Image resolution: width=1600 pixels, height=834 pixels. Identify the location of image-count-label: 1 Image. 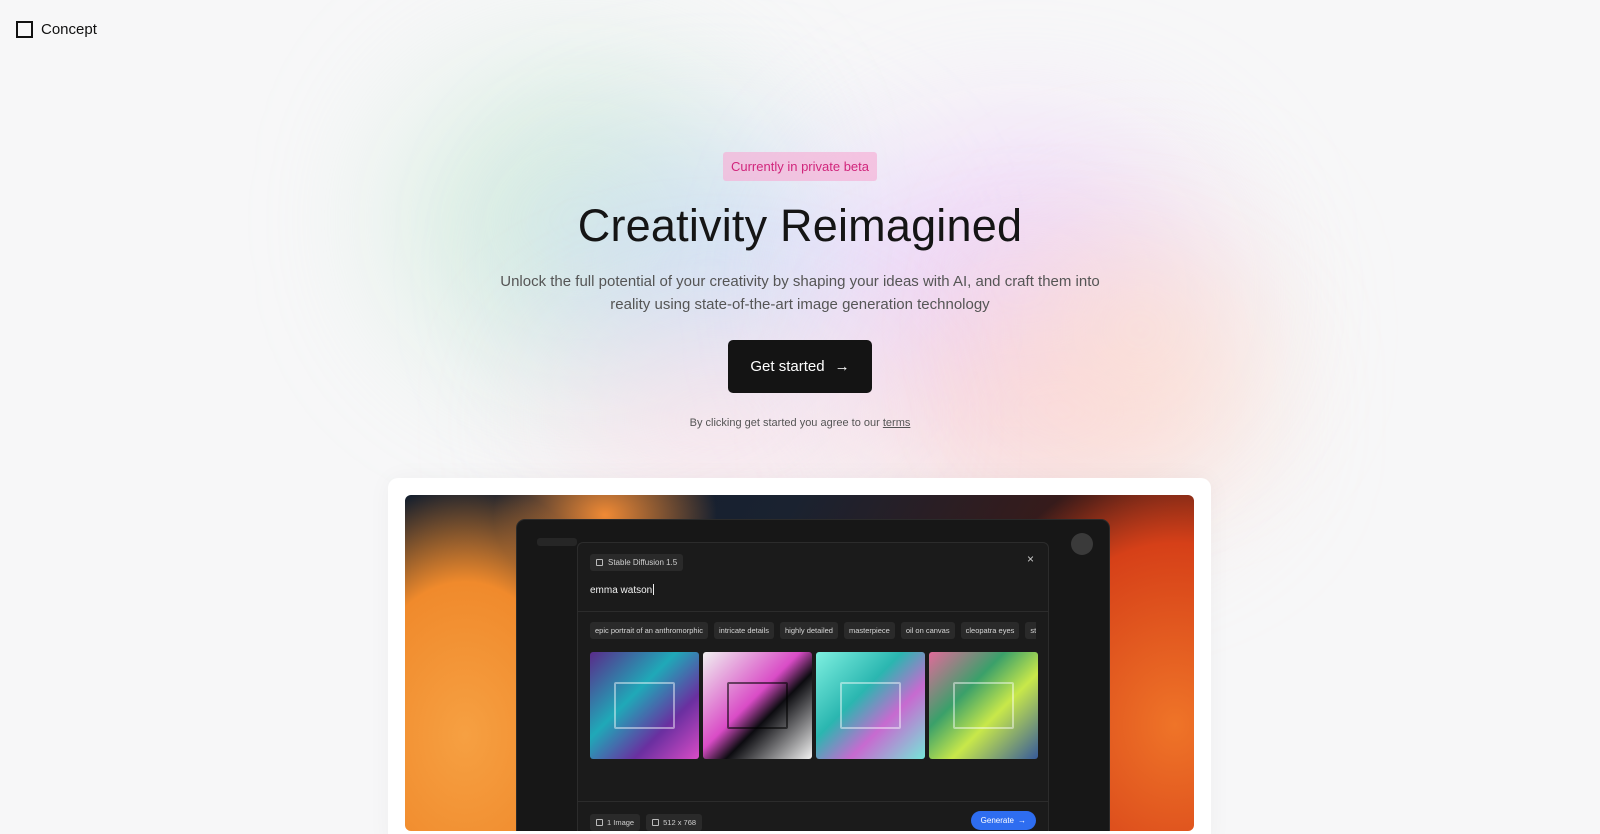
(621, 822).